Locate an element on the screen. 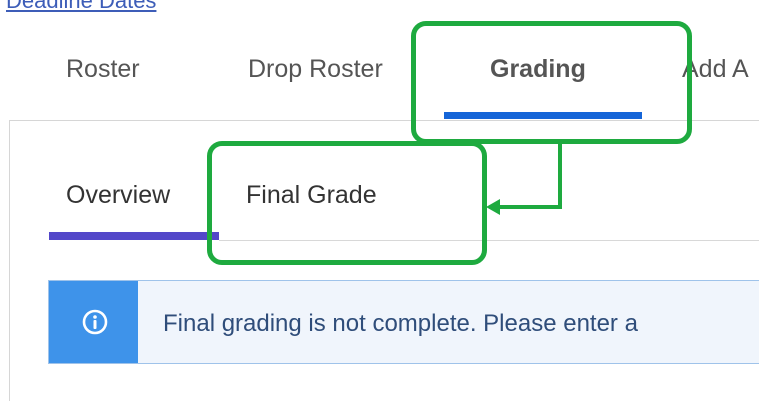 This screenshot has height=401, width=759. final-grade-highlight is located at coordinates (347, 203).